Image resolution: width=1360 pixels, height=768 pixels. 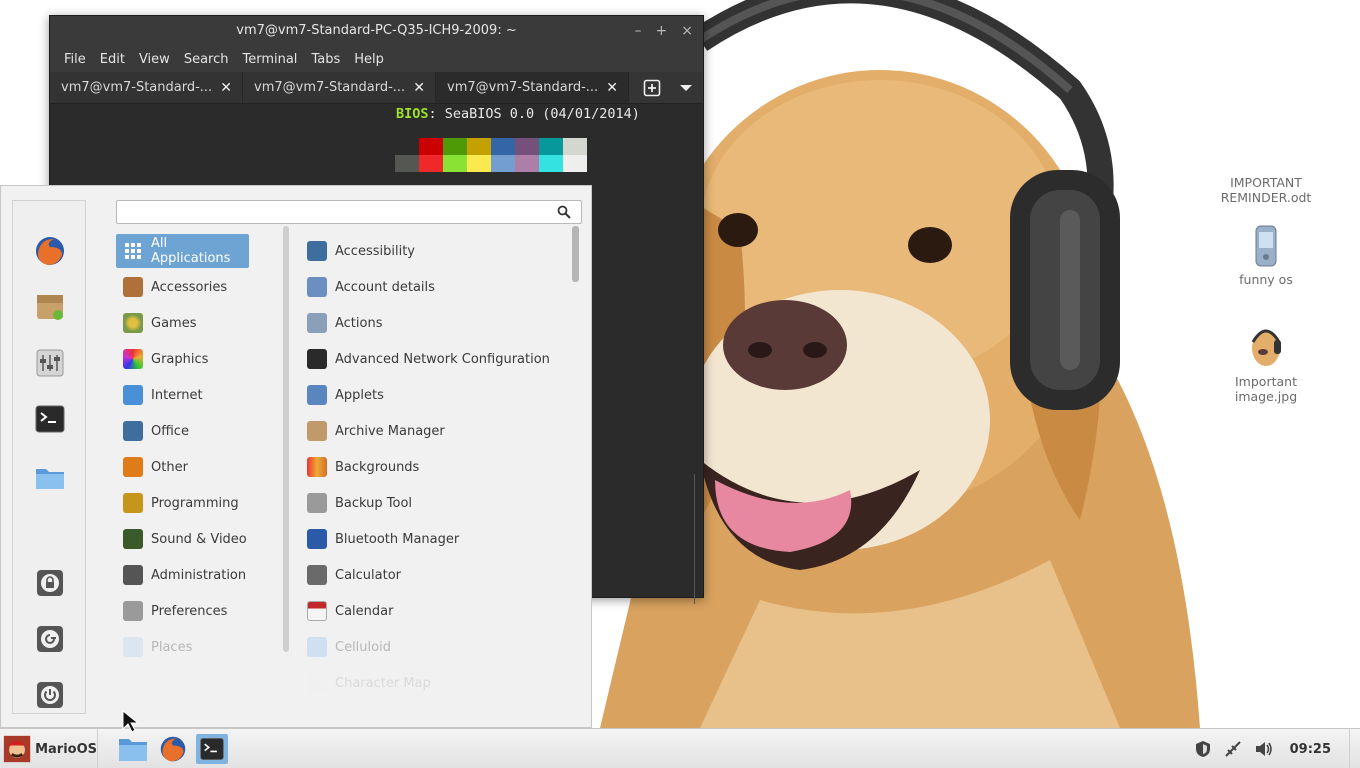 What do you see at coordinates (1264, 749) in the screenshot?
I see `volume-icon` at bounding box center [1264, 749].